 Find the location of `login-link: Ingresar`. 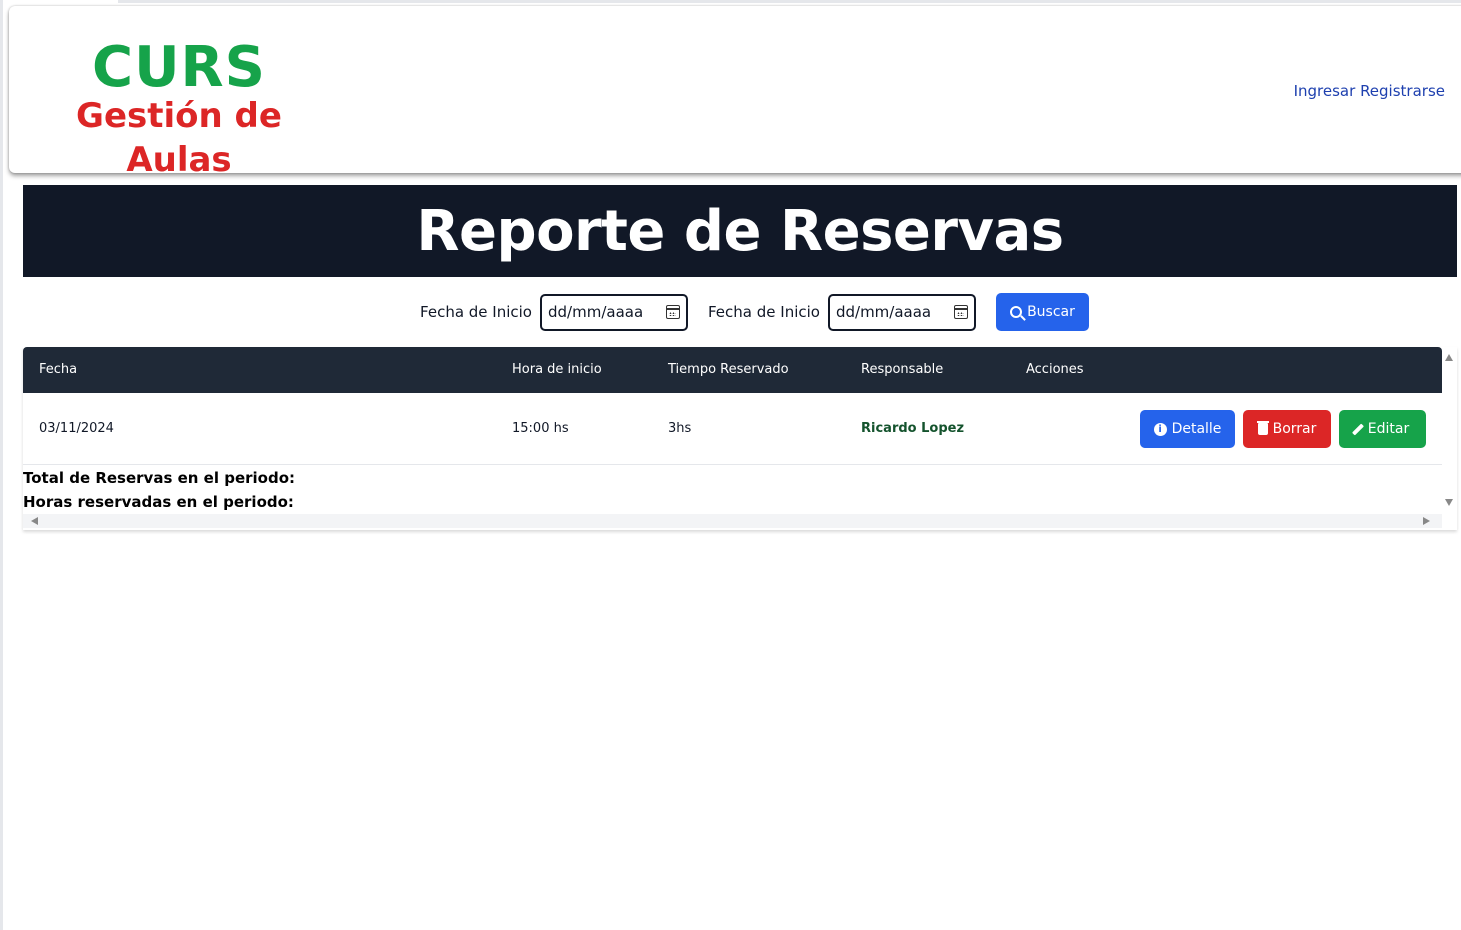

login-link: Ingresar is located at coordinates (1325, 91).